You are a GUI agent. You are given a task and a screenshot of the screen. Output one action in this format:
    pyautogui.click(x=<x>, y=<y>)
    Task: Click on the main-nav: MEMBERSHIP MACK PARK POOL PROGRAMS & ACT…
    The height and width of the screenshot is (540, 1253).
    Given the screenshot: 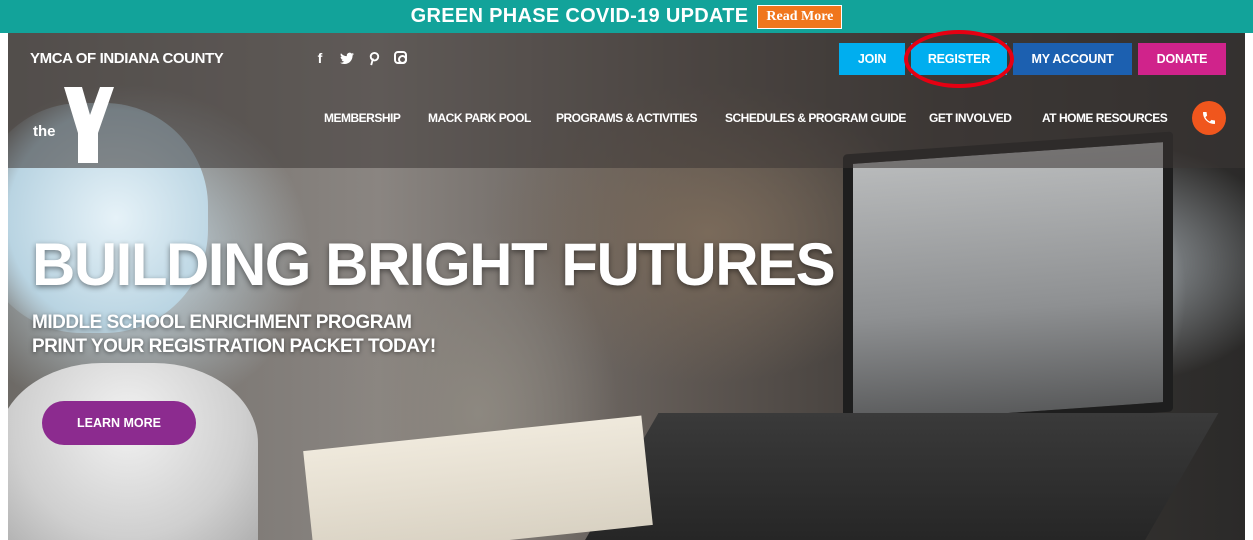 What is the action you would take?
    pyautogui.click(x=626, y=119)
    